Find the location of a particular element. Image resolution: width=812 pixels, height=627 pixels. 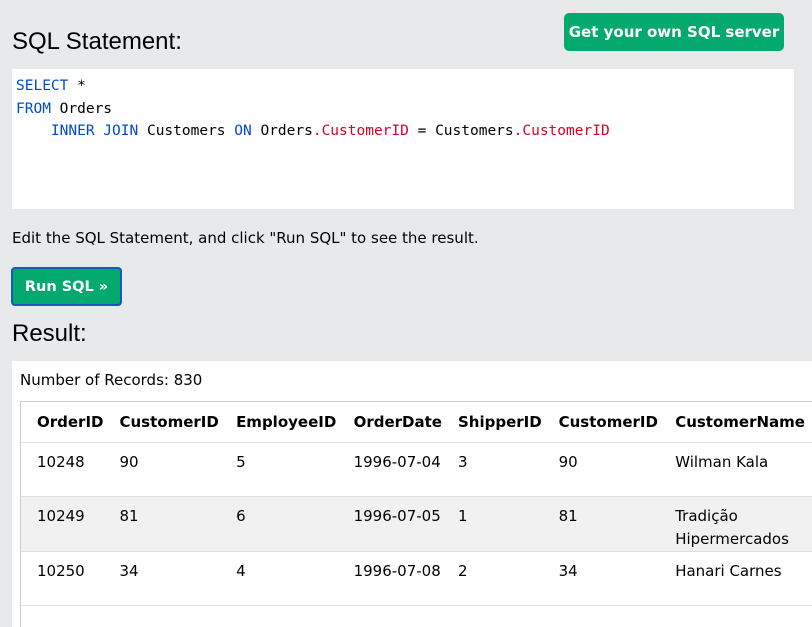

result-heading: Result: is located at coordinates (49, 333).